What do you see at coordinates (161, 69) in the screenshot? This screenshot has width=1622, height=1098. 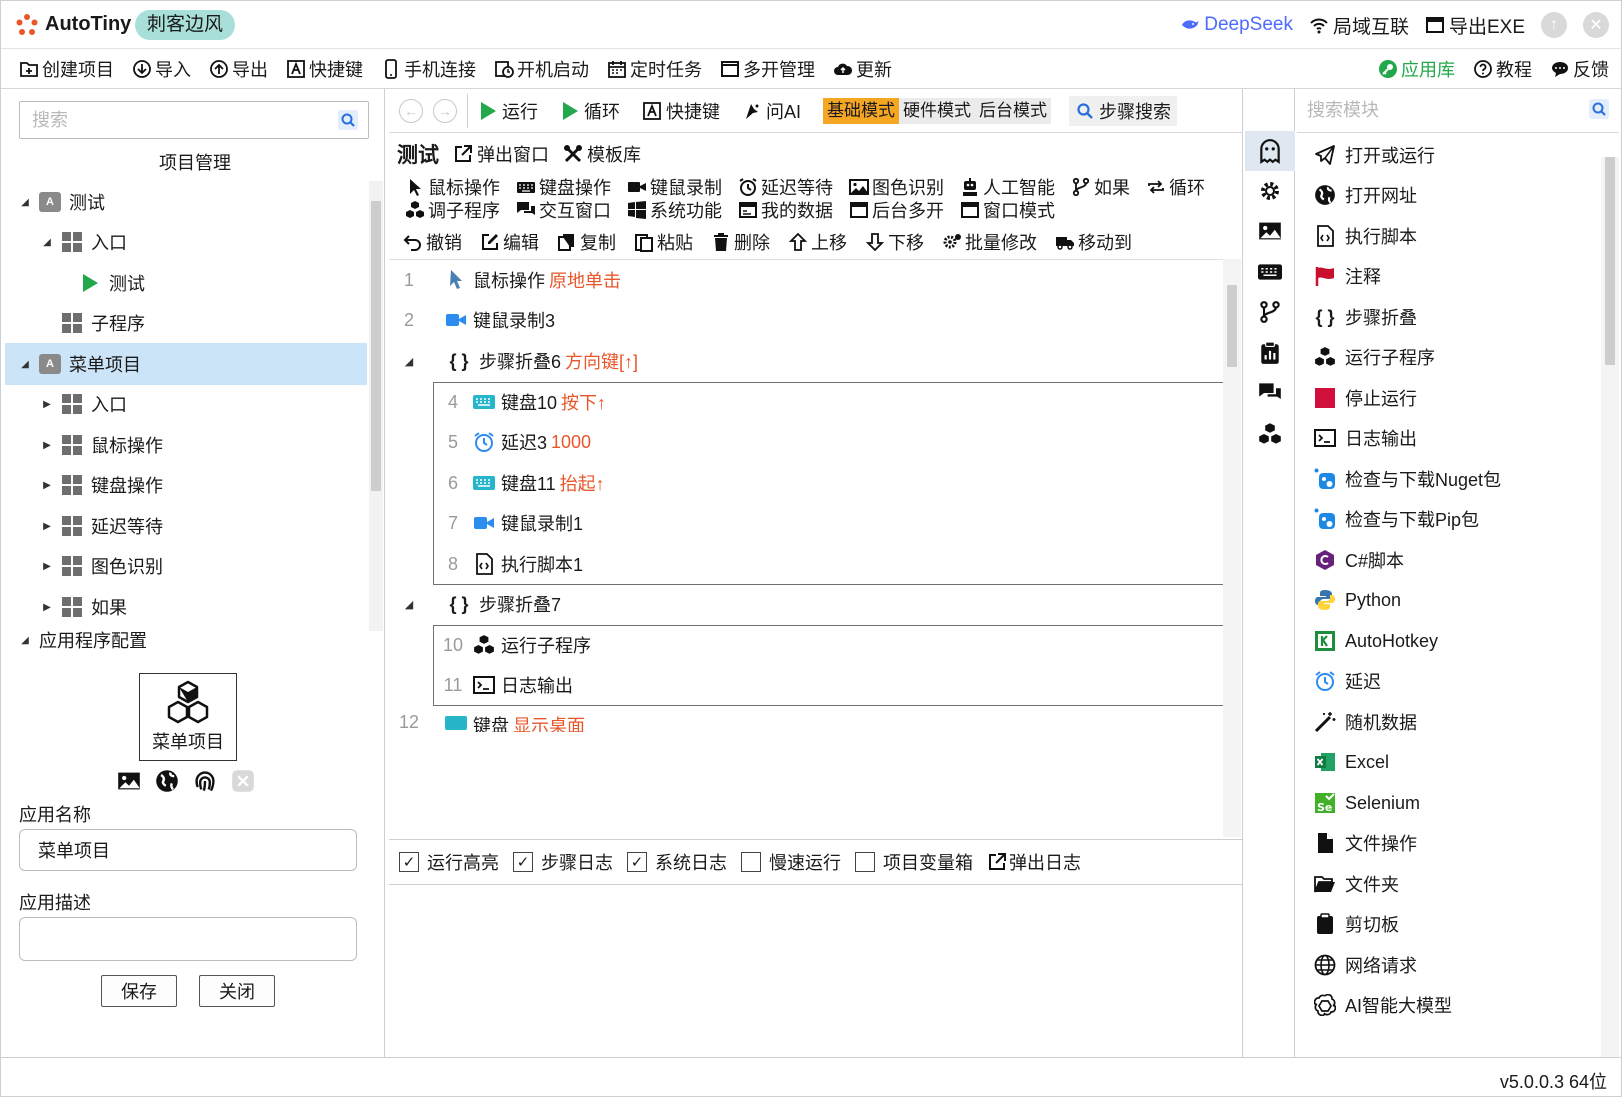 I see `menu-import: 导入` at bounding box center [161, 69].